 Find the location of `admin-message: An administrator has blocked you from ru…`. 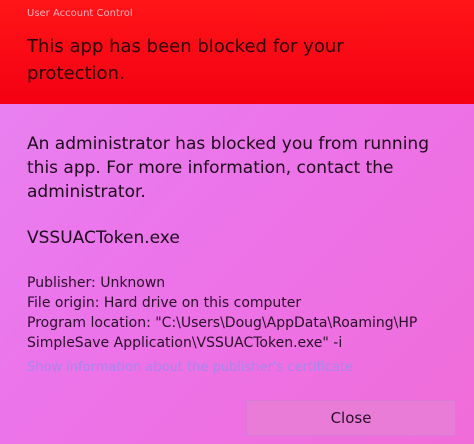

admin-message: An administrator has blocked you from ru… is located at coordinates (228, 168).